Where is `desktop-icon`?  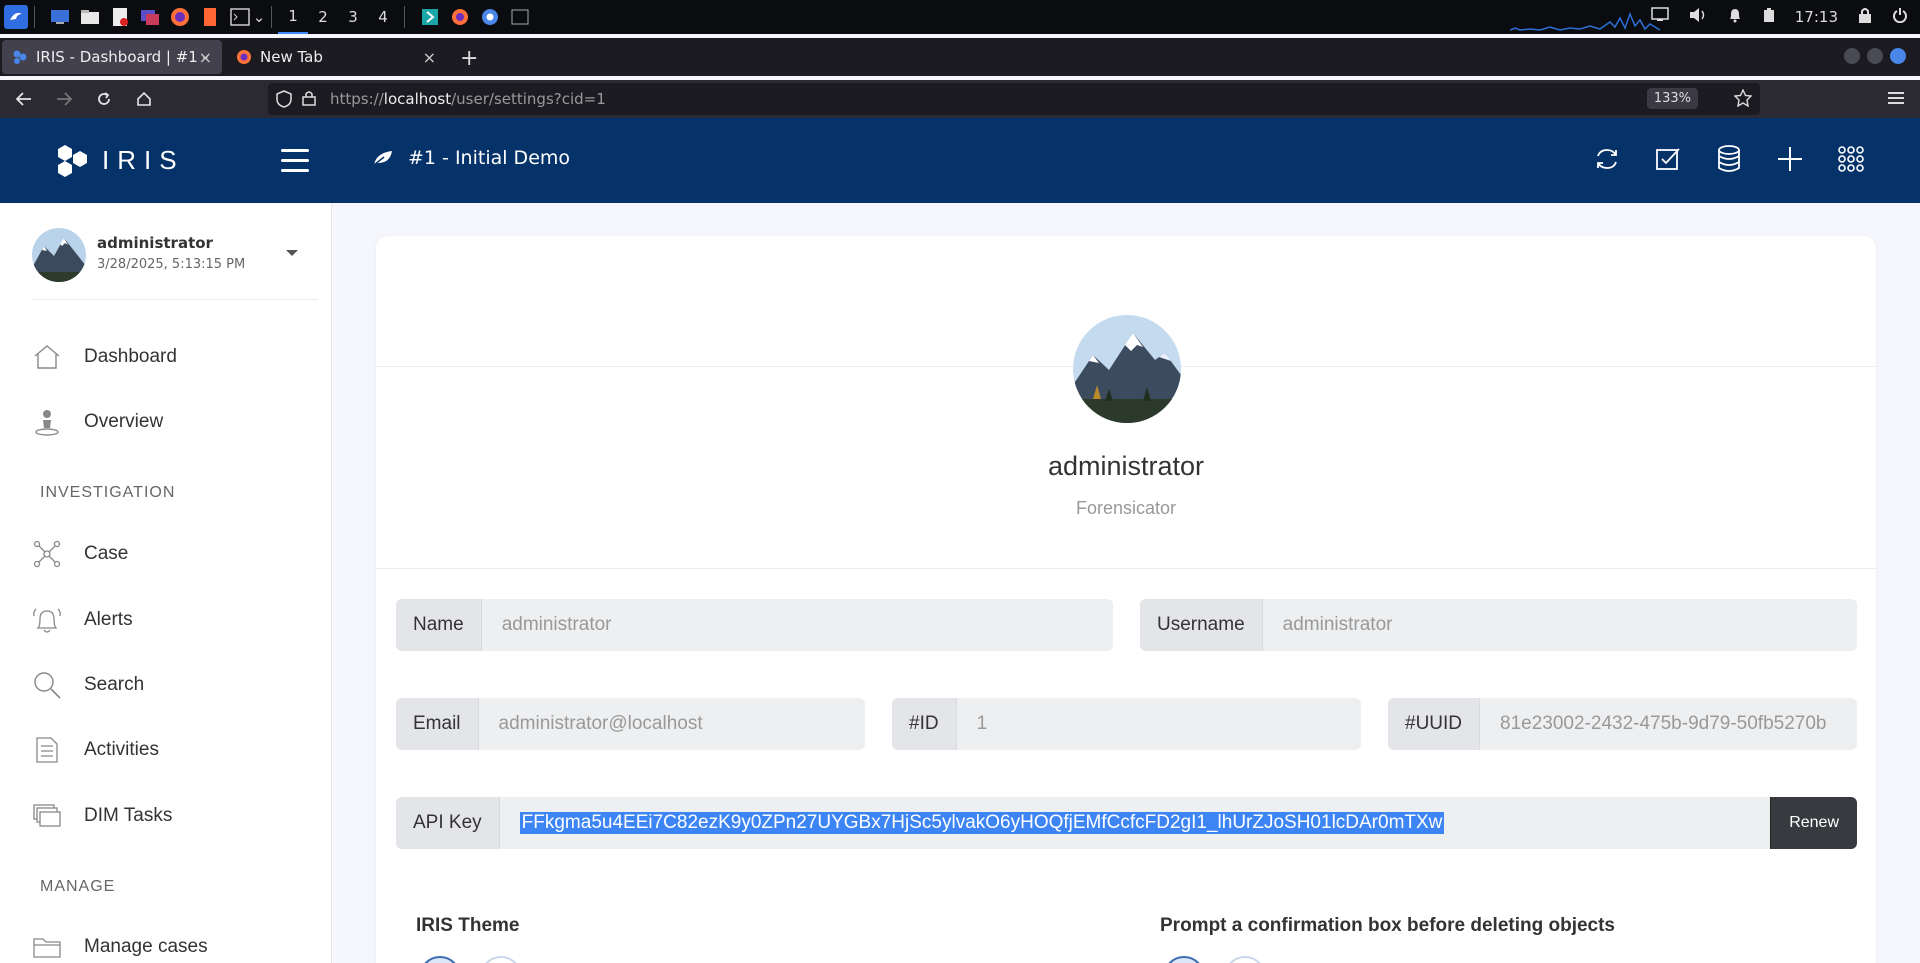 desktop-icon is located at coordinates (60, 17).